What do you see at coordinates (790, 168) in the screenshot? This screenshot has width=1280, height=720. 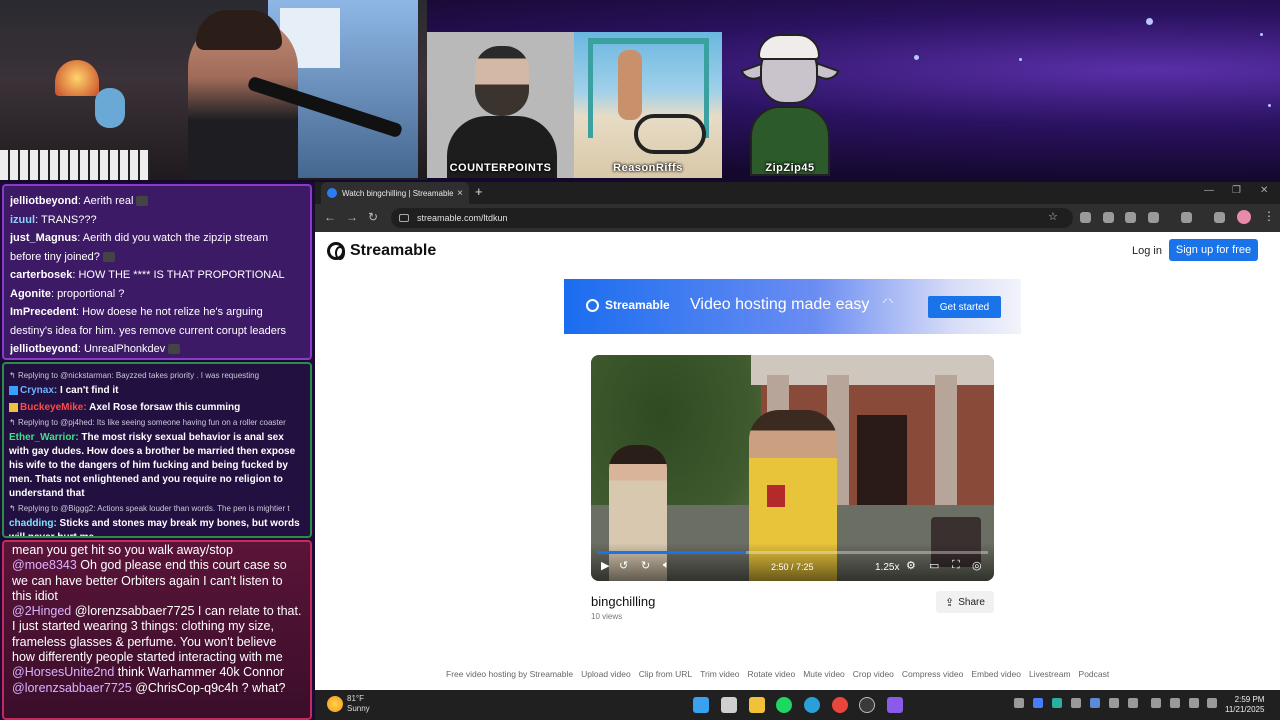 I see `guest-name-label: ZipZip45` at bounding box center [790, 168].